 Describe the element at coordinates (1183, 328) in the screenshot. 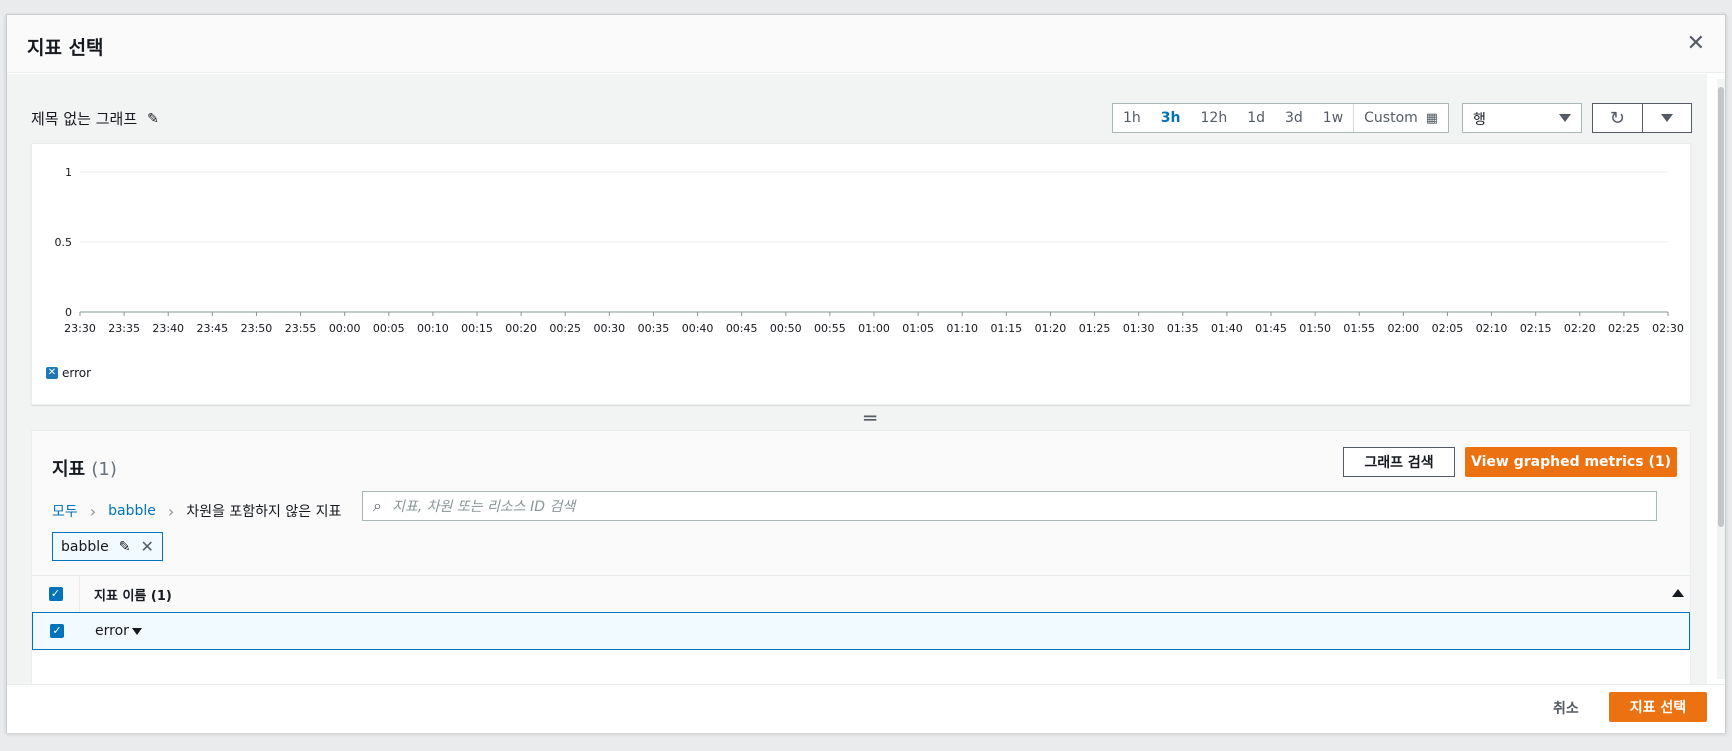

I see `x-tick-label: 01:35` at that location.